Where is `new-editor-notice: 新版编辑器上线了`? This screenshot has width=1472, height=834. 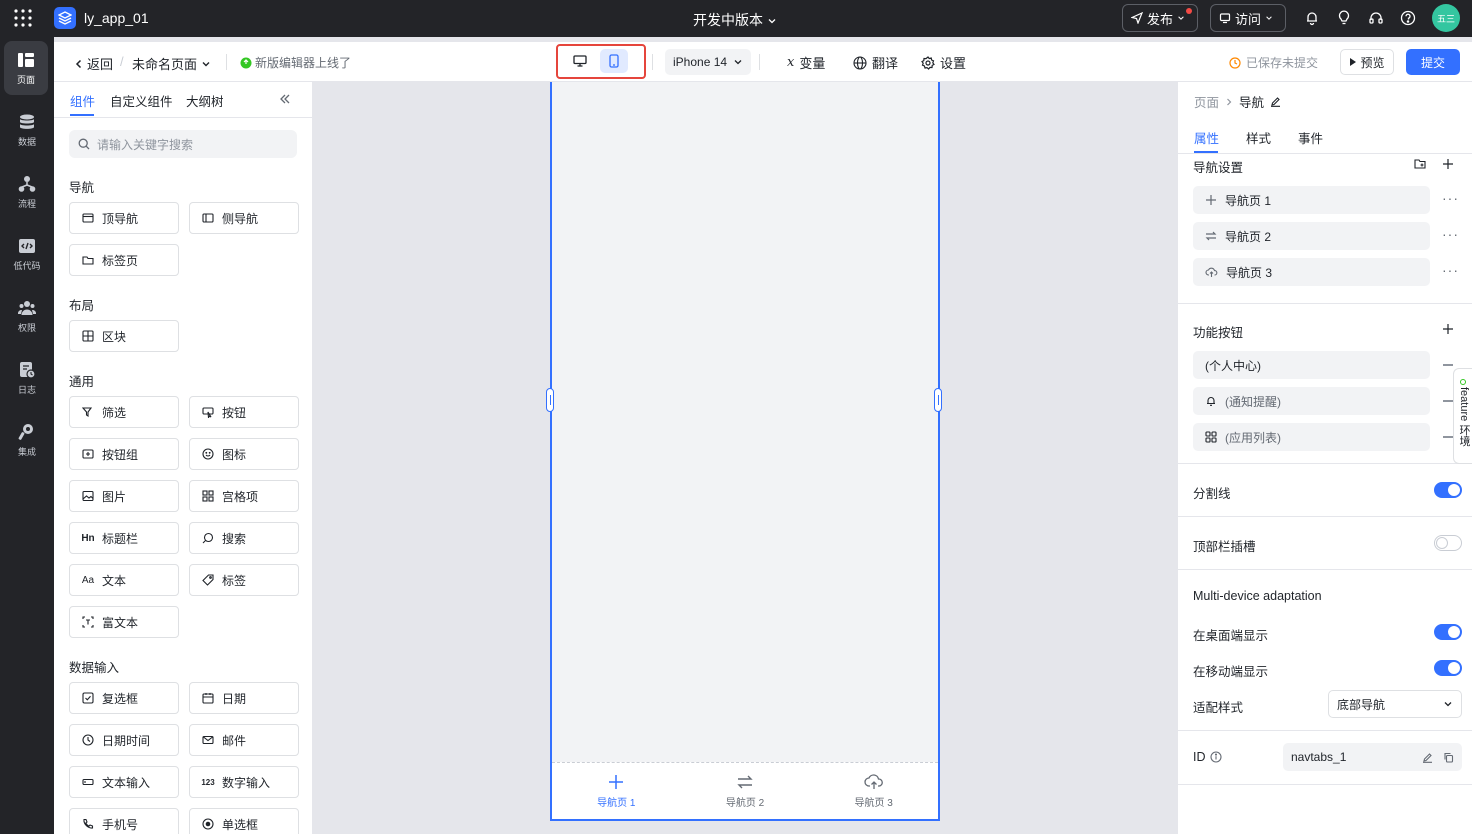
new-editor-notice: 新版编辑器上线了 is located at coordinates (295, 62).